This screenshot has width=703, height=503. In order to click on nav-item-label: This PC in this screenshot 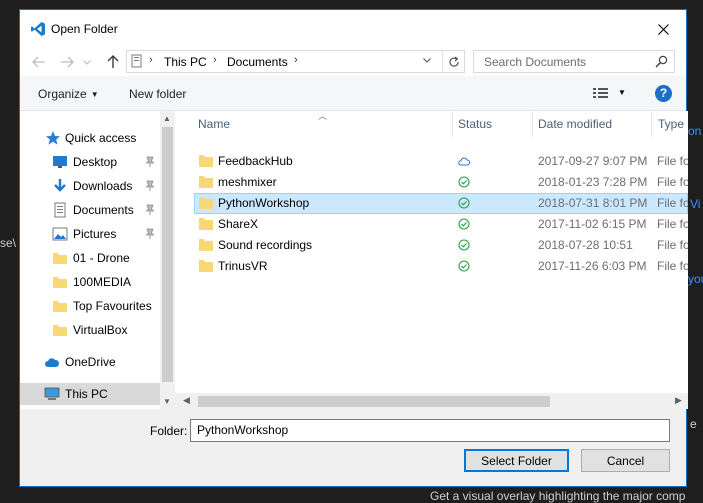, I will do `click(86, 394)`.